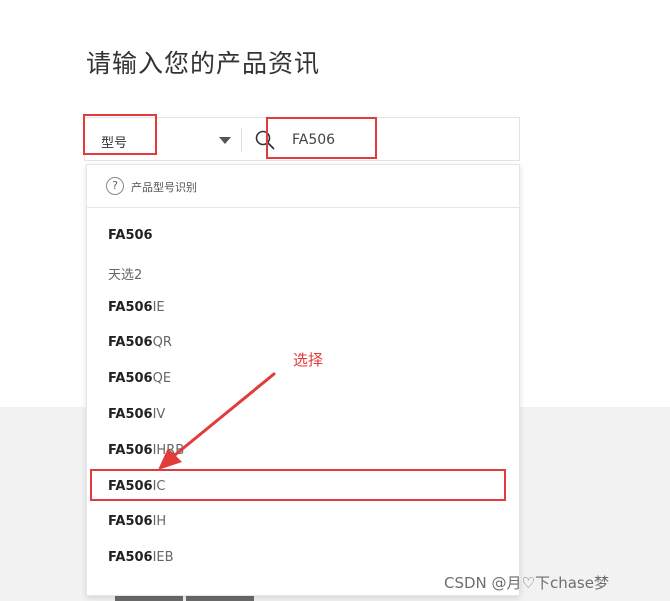 This screenshot has width=670, height=601. I want to click on suggestion-item-label: FA506QR, so click(140, 342).